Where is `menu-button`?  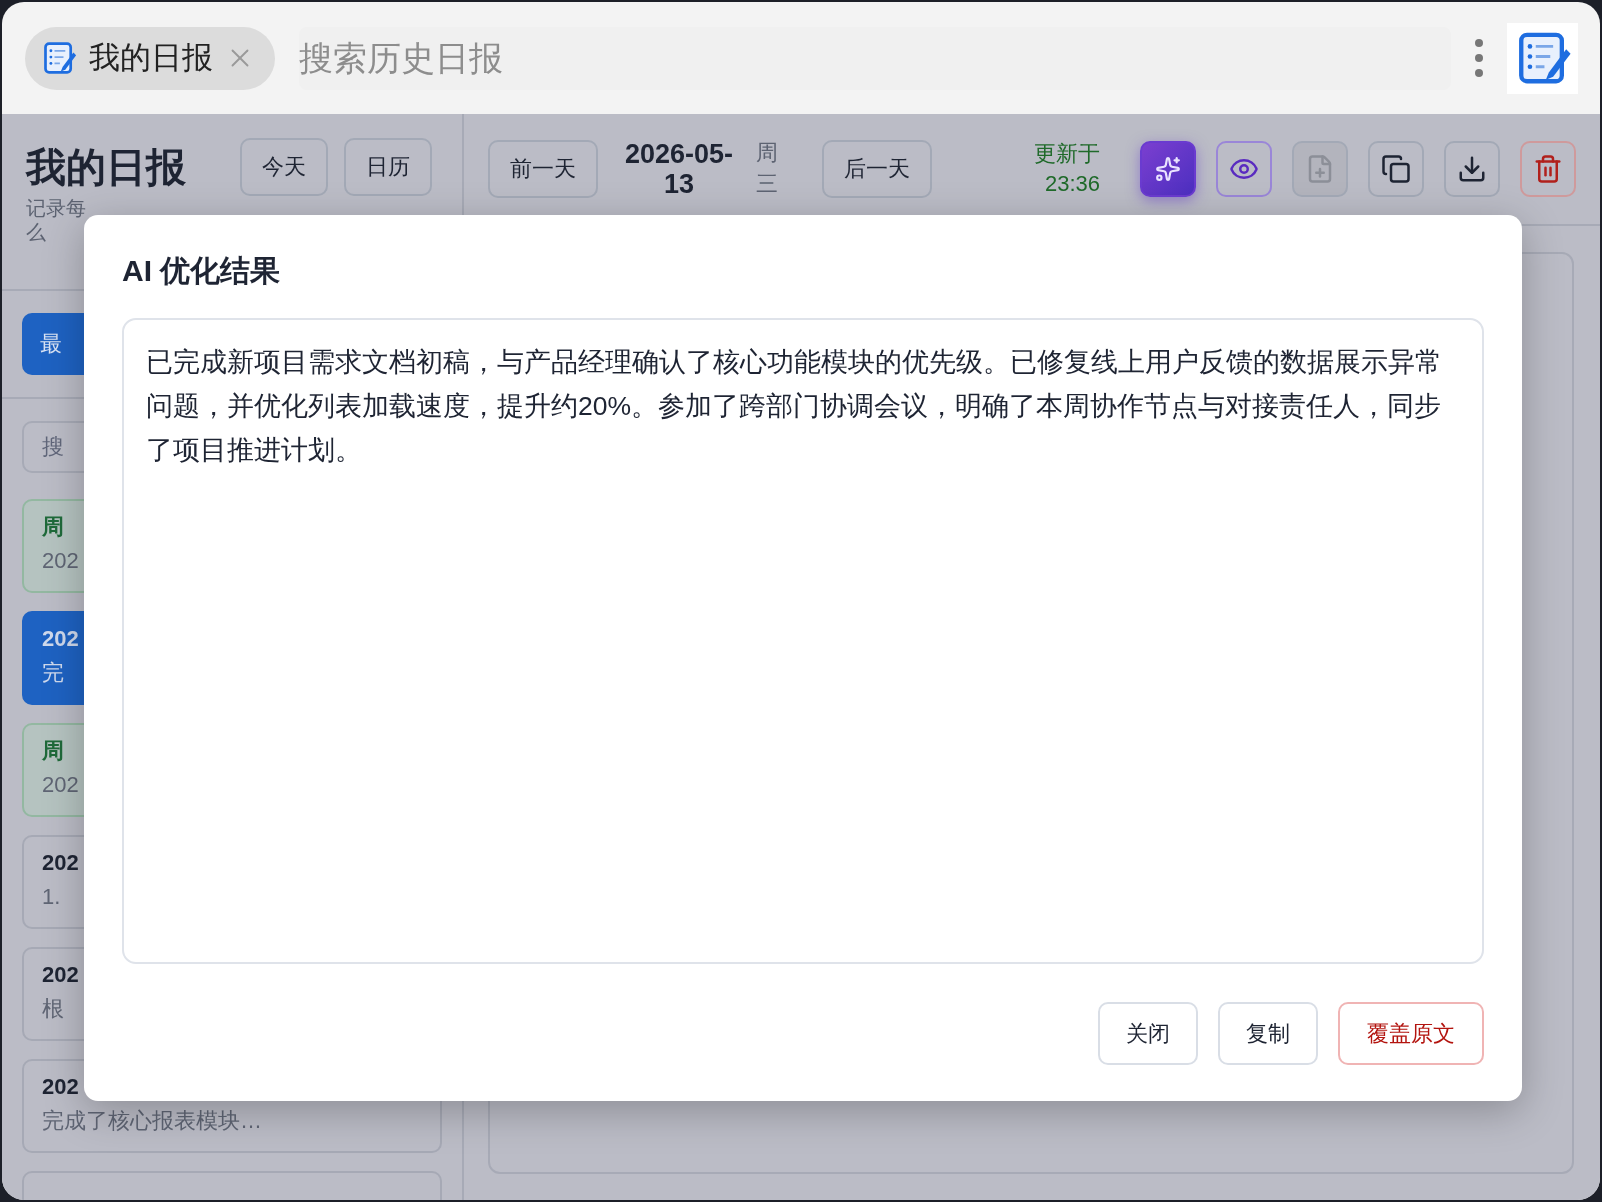
menu-button is located at coordinates (1479, 58).